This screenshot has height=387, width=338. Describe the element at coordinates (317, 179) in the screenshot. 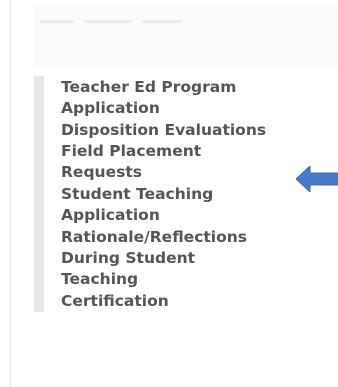

I see `left-arrow-icon` at that location.